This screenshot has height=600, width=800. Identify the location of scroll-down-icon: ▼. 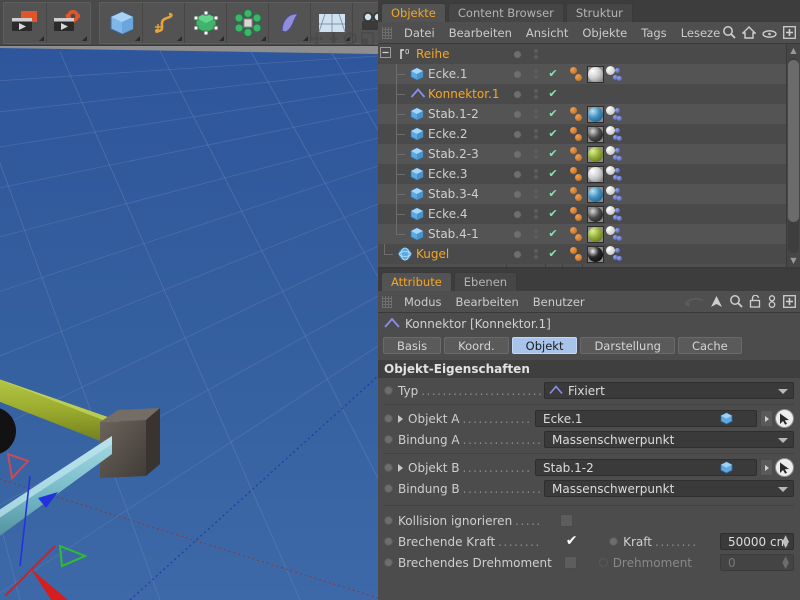
(793, 260).